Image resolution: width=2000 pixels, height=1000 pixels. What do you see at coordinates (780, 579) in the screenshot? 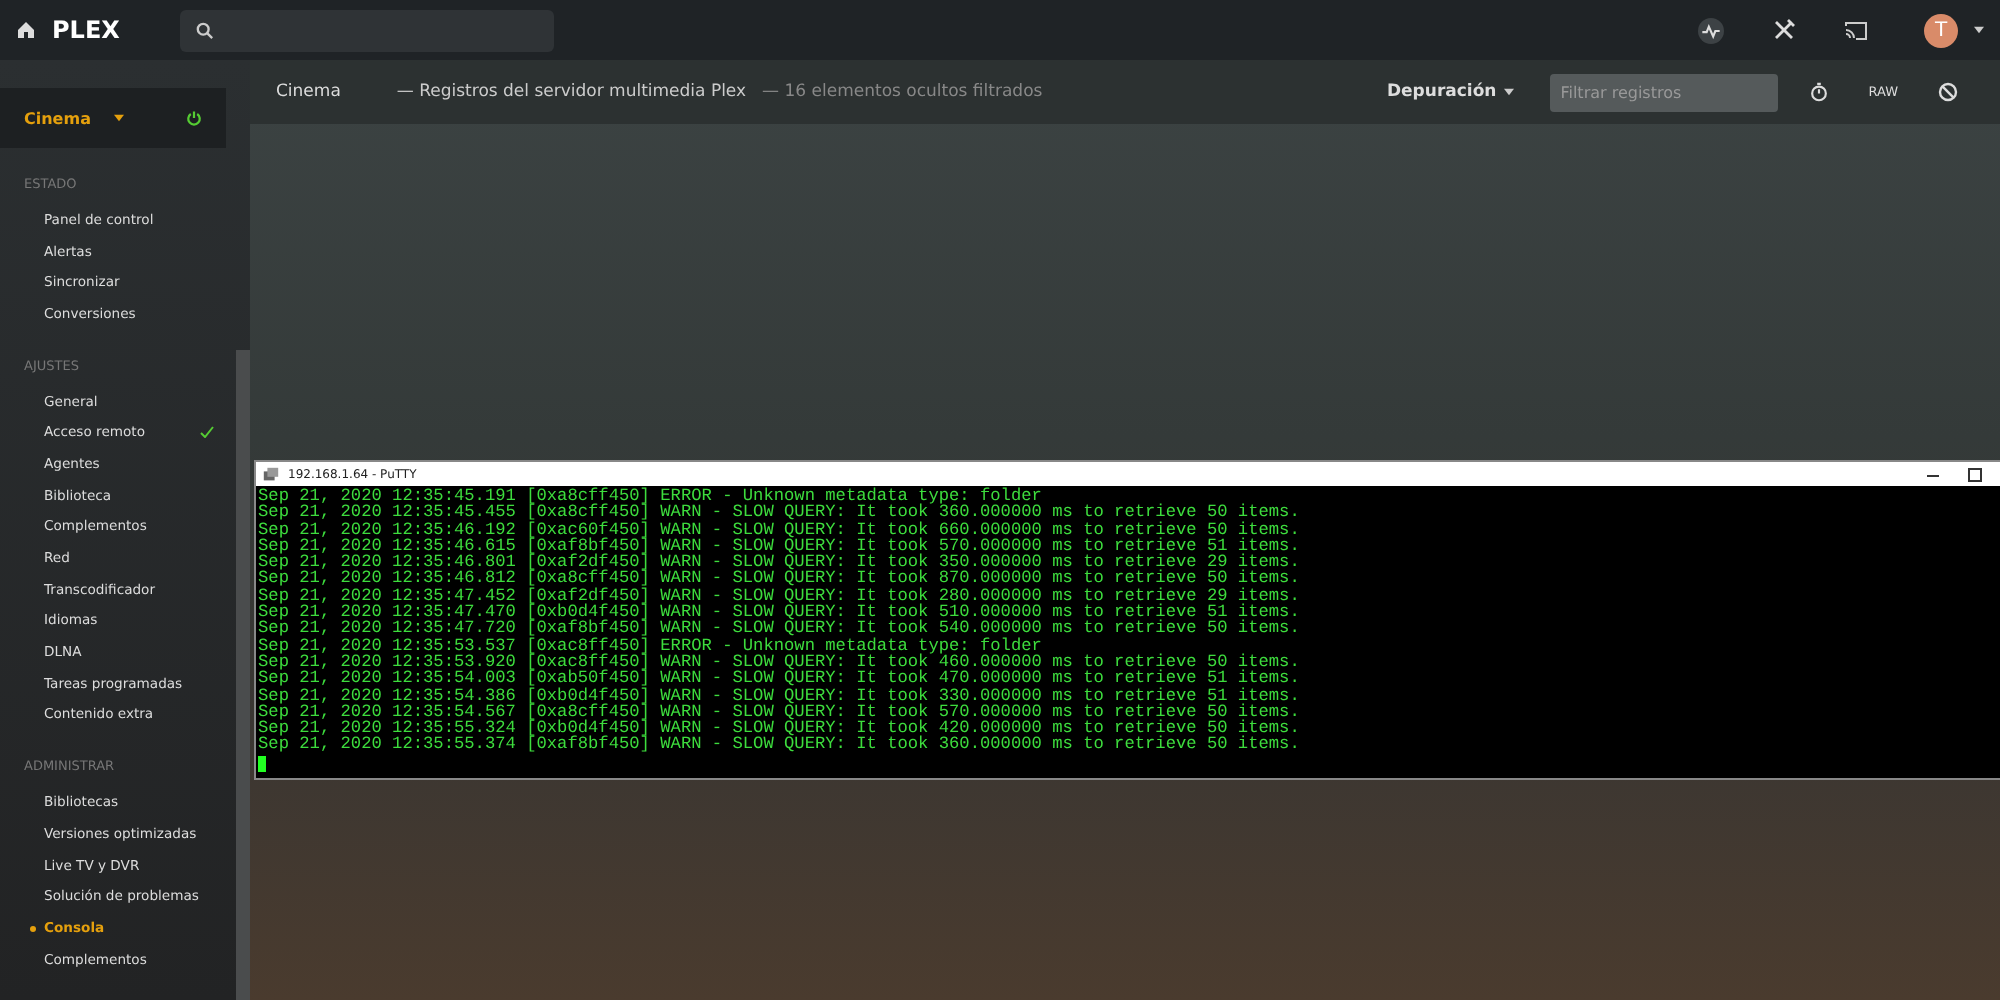
I see `log-line: Sep 21, 2020 12:35:46.812 [0xa8cff450] WARN - SLOW QUERY: It took 870.000000 ms to retrieve 50 items.` at bounding box center [780, 579].